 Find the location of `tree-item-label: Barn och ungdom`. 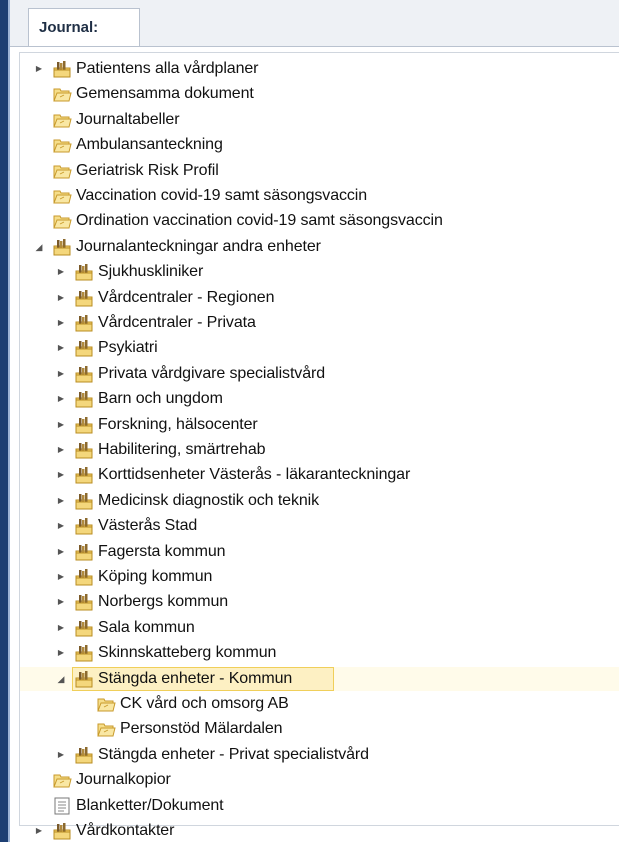

tree-item-label: Barn och ungdom is located at coordinates (160, 399).